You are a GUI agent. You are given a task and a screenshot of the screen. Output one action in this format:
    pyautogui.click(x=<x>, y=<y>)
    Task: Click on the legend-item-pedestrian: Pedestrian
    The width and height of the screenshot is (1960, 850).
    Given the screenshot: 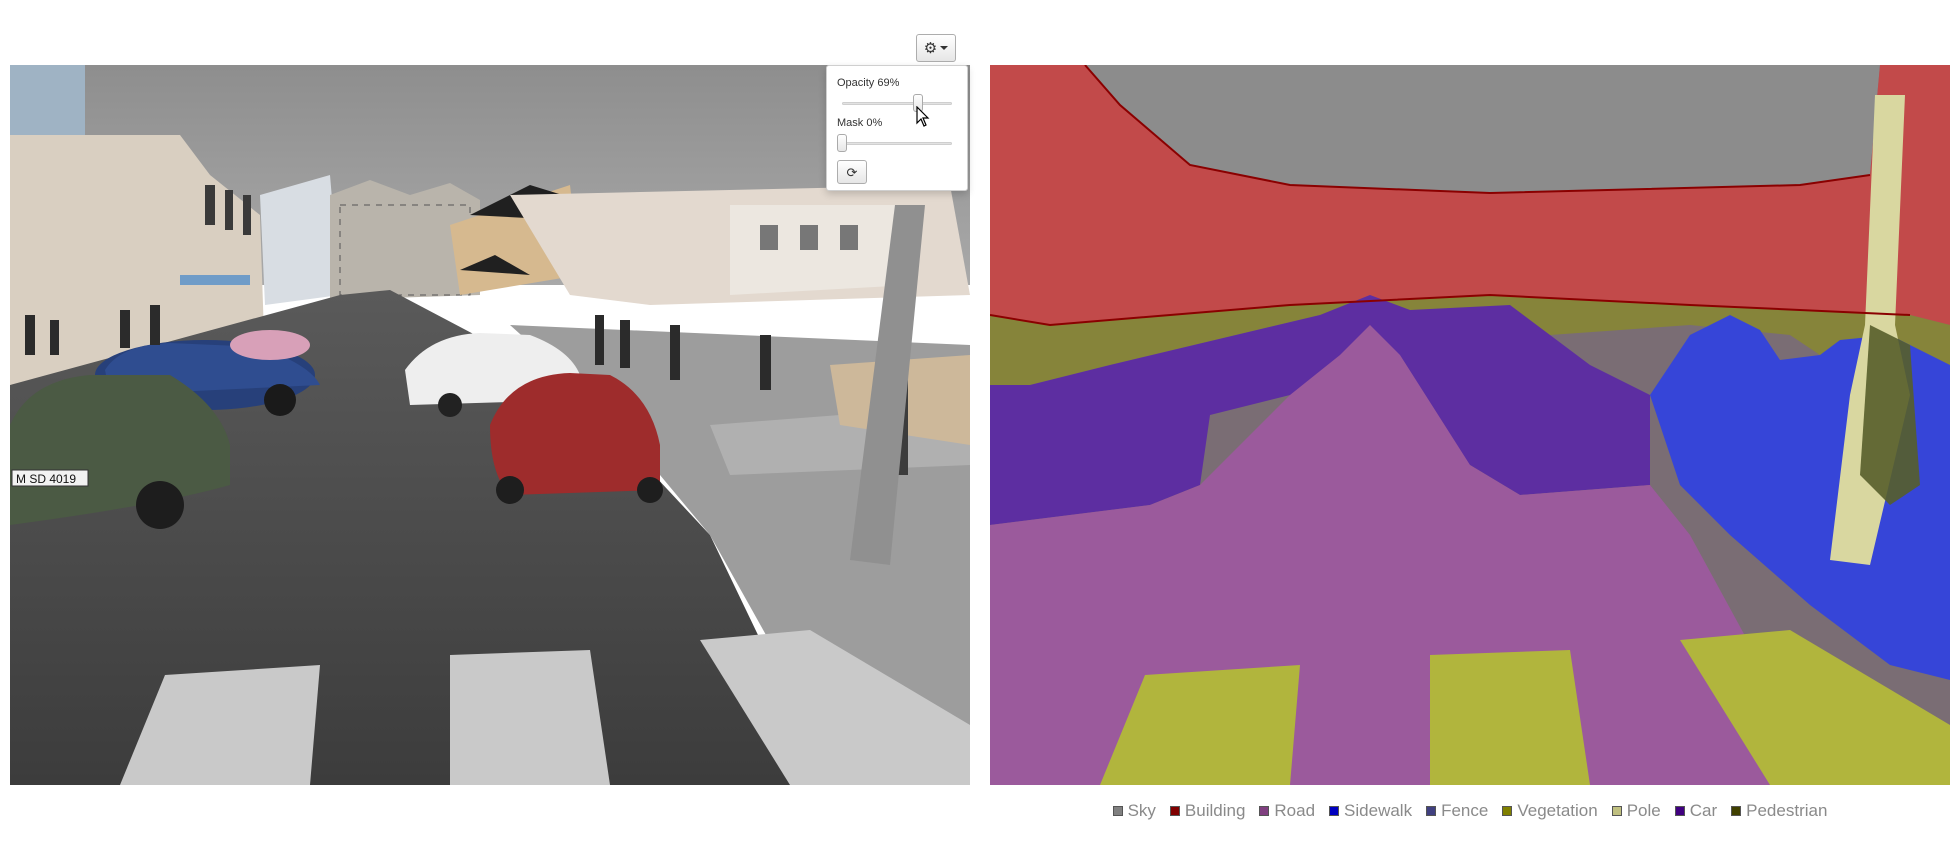 What is the action you would take?
    pyautogui.click(x=1779, y=811)
    